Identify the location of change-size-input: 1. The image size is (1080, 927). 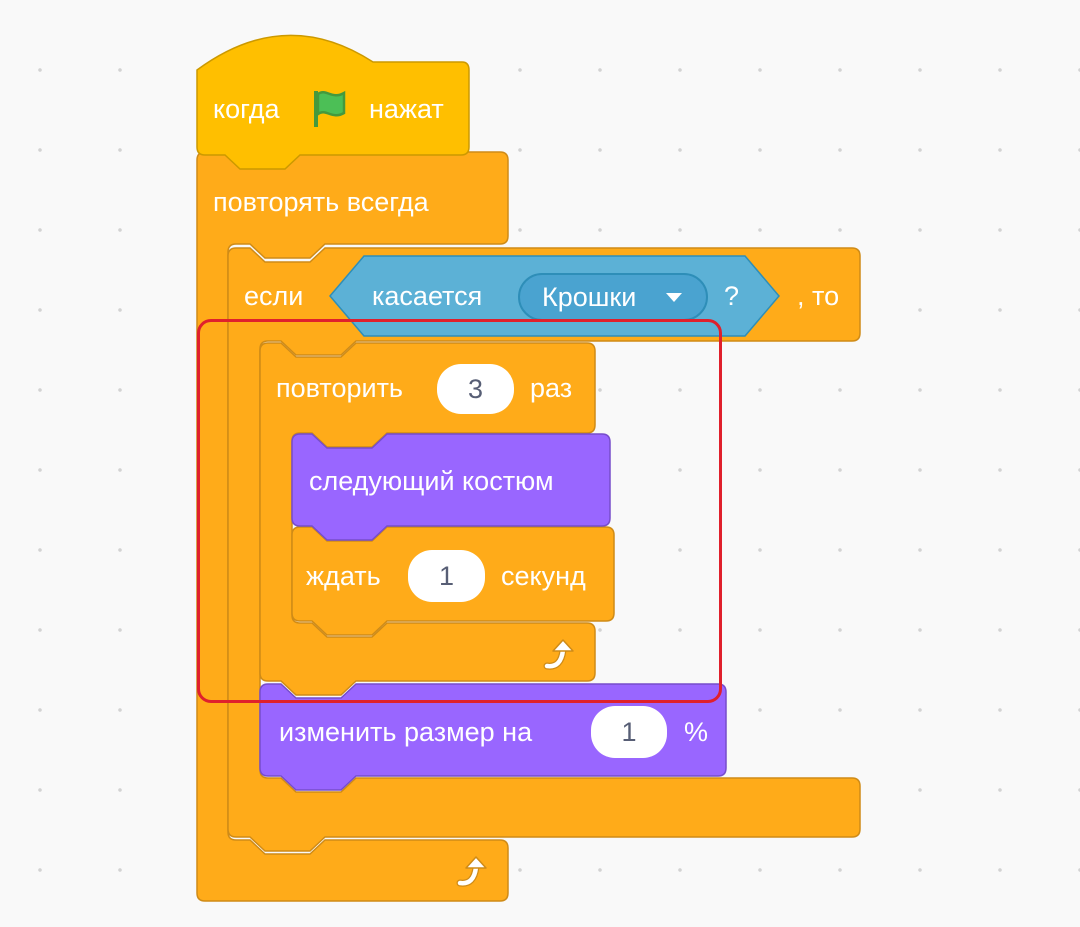
(629, 732).